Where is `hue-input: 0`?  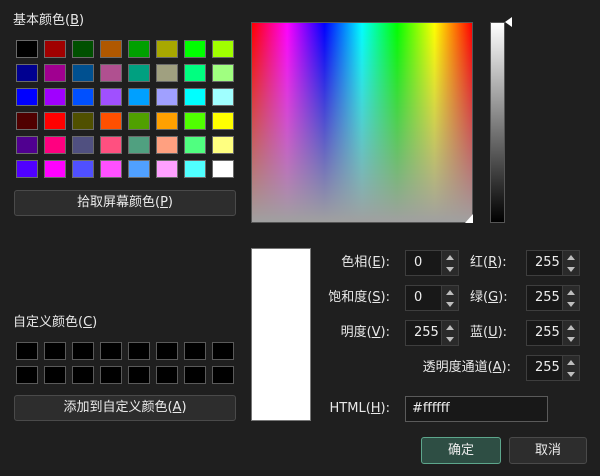
hue-input: 0 is located at coordinates (423, 263).